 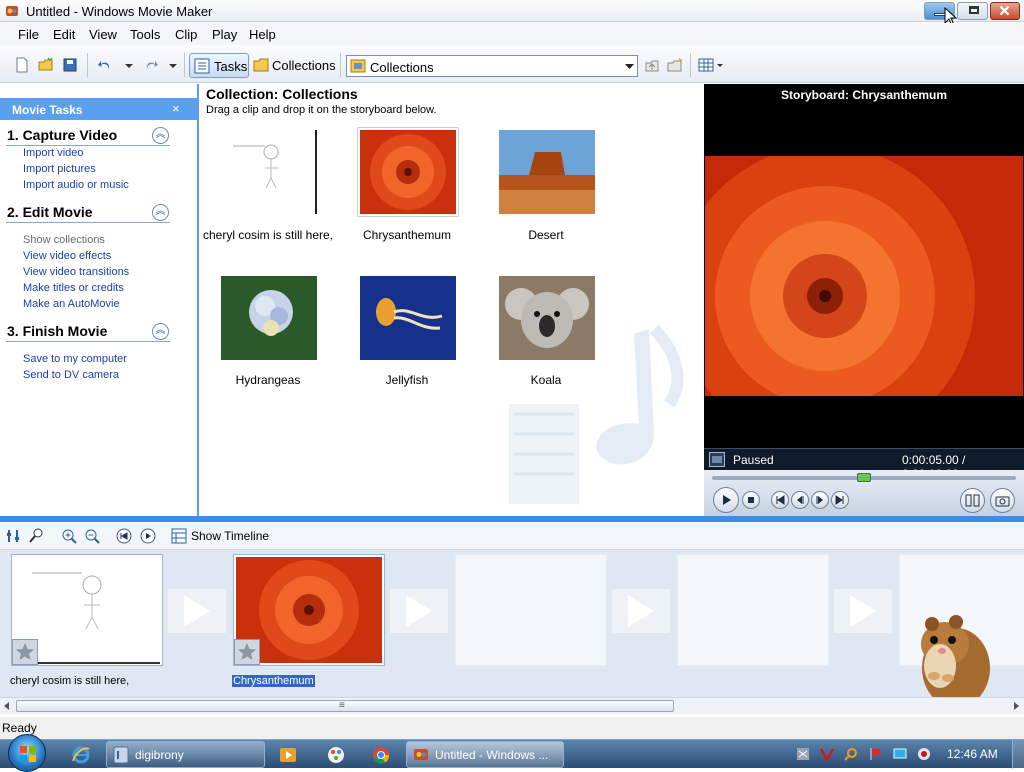 I want to click on split-clip-icon, so click(x=717, y=459).